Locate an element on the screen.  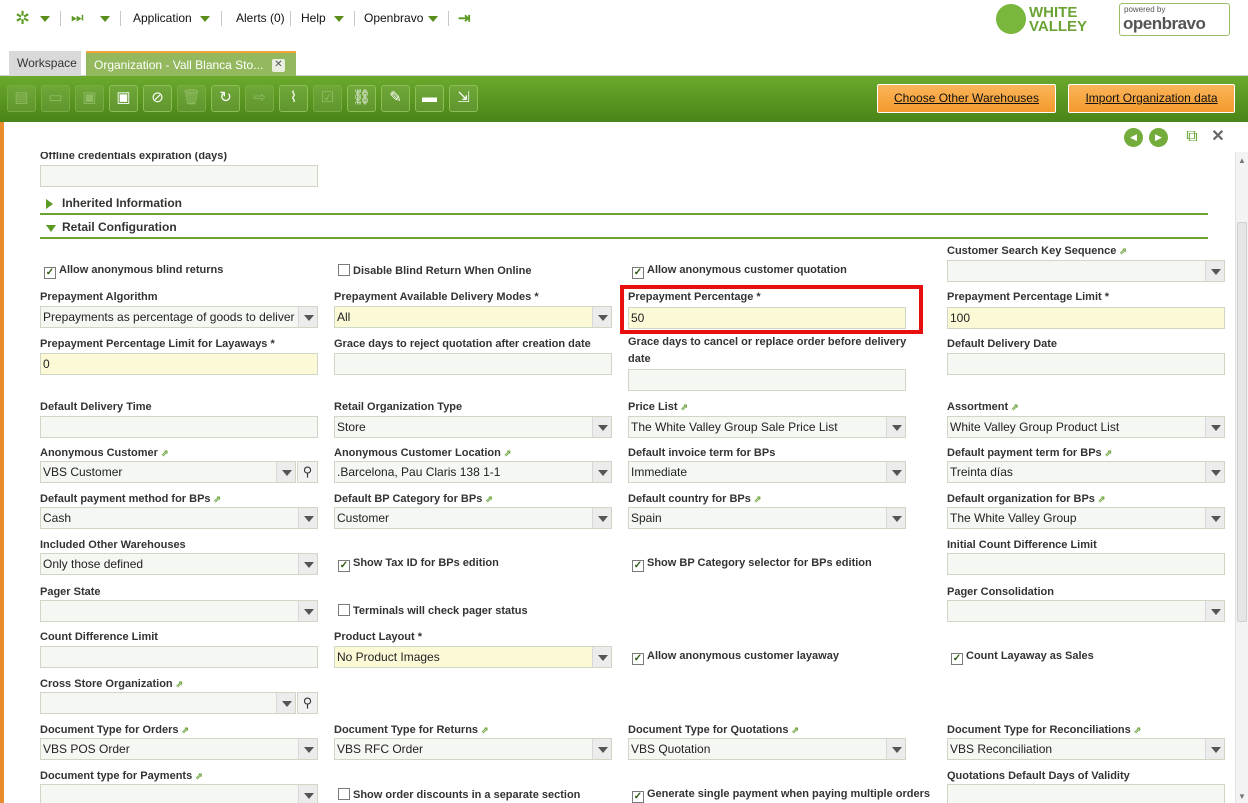
bp-category-select: Customer is located at coordinates (473, 518).